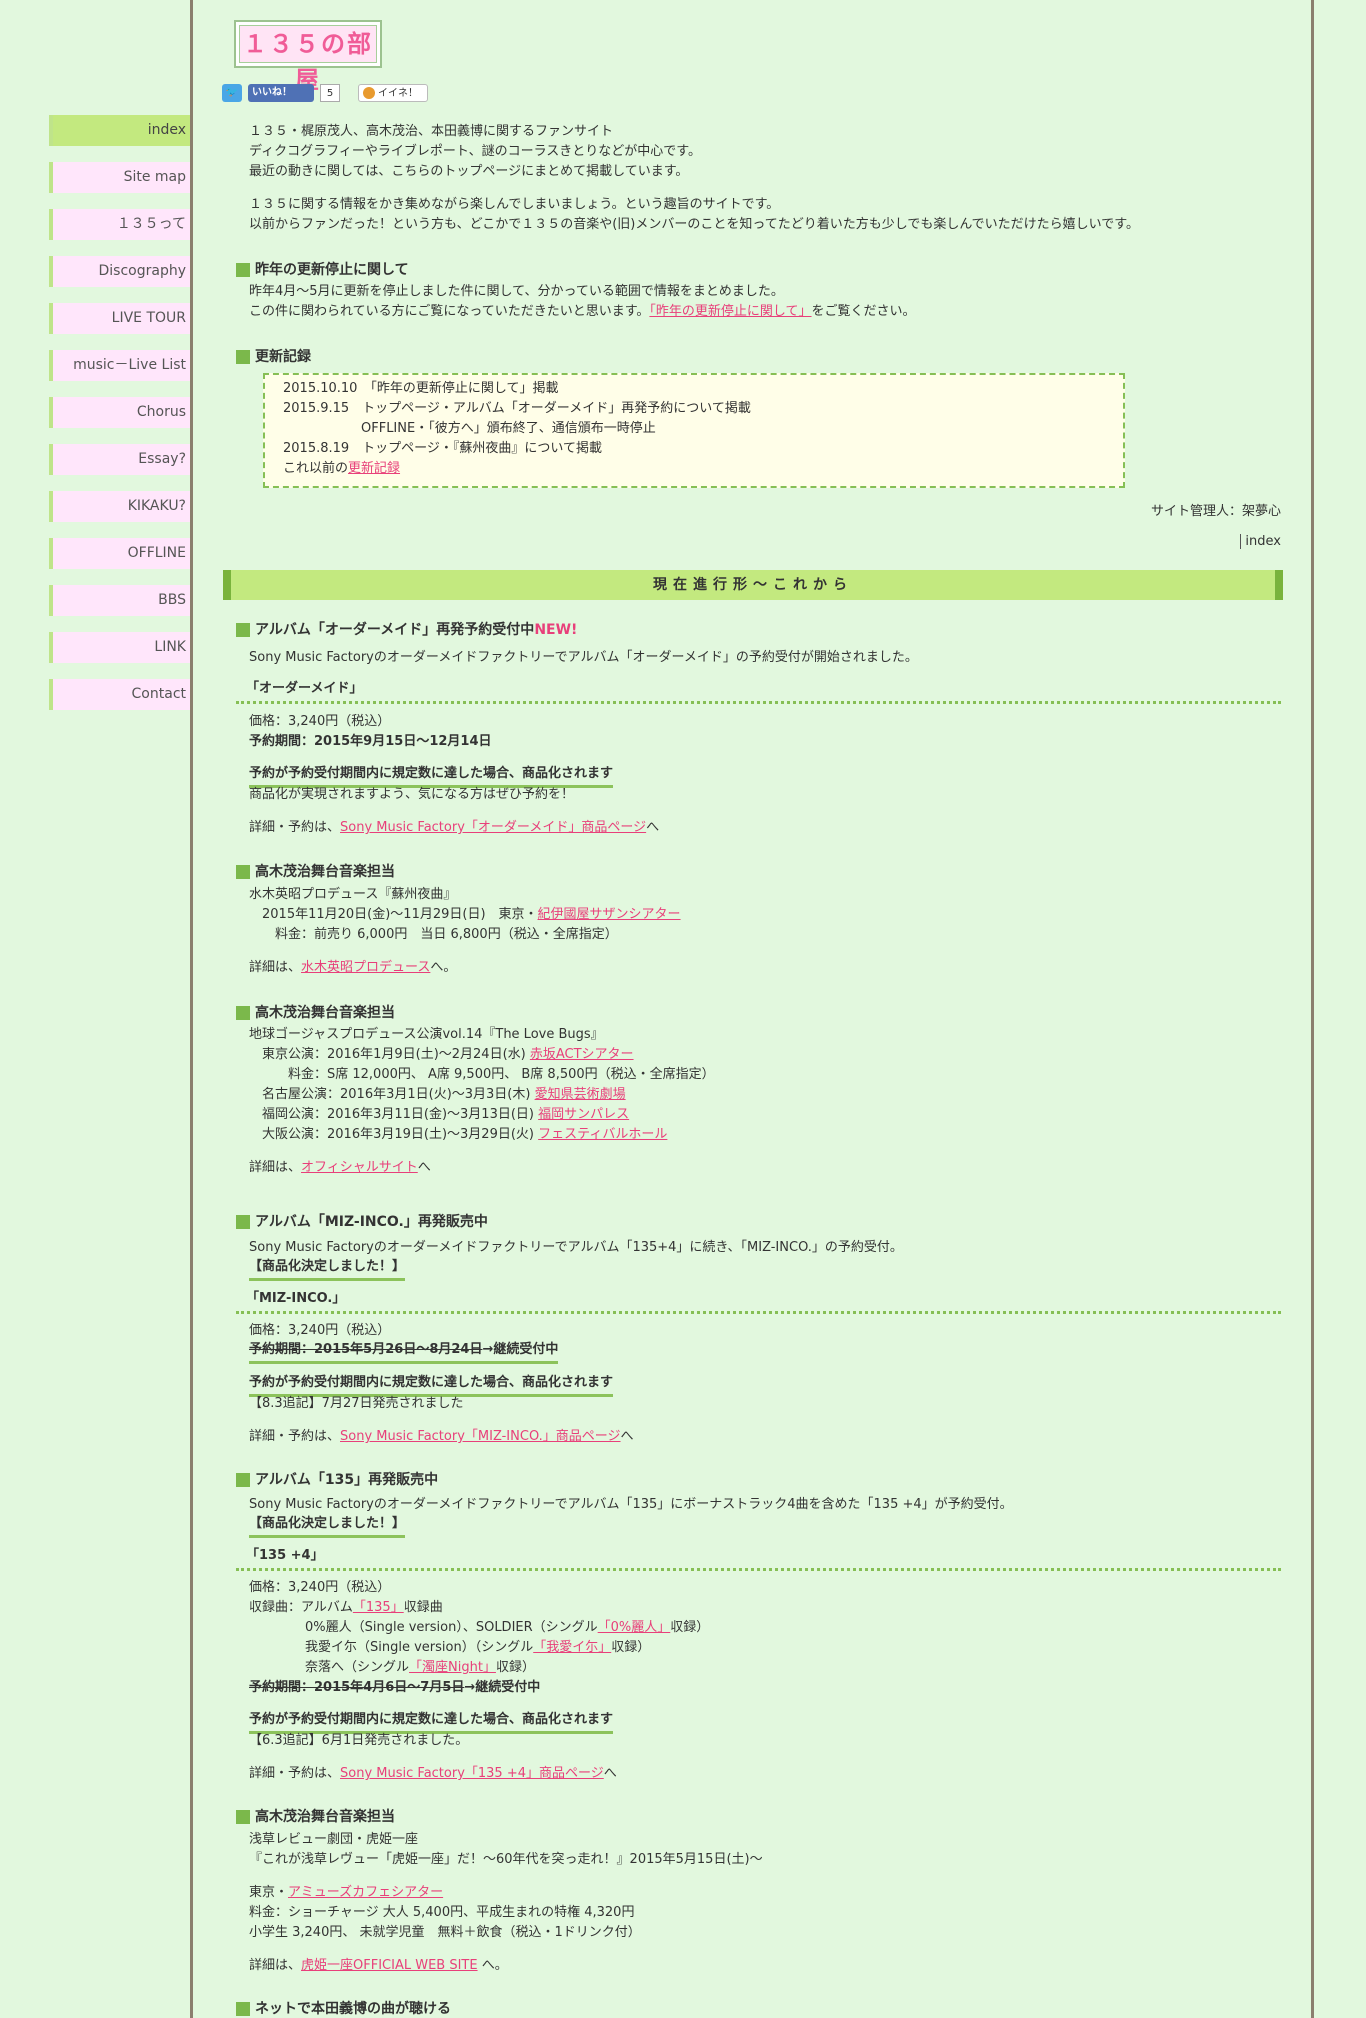  I want to click on intro-line-2: ディクコグラフィーやライブレポート、謎のコーラスきとりなどが中心です。, so click(475, 151).